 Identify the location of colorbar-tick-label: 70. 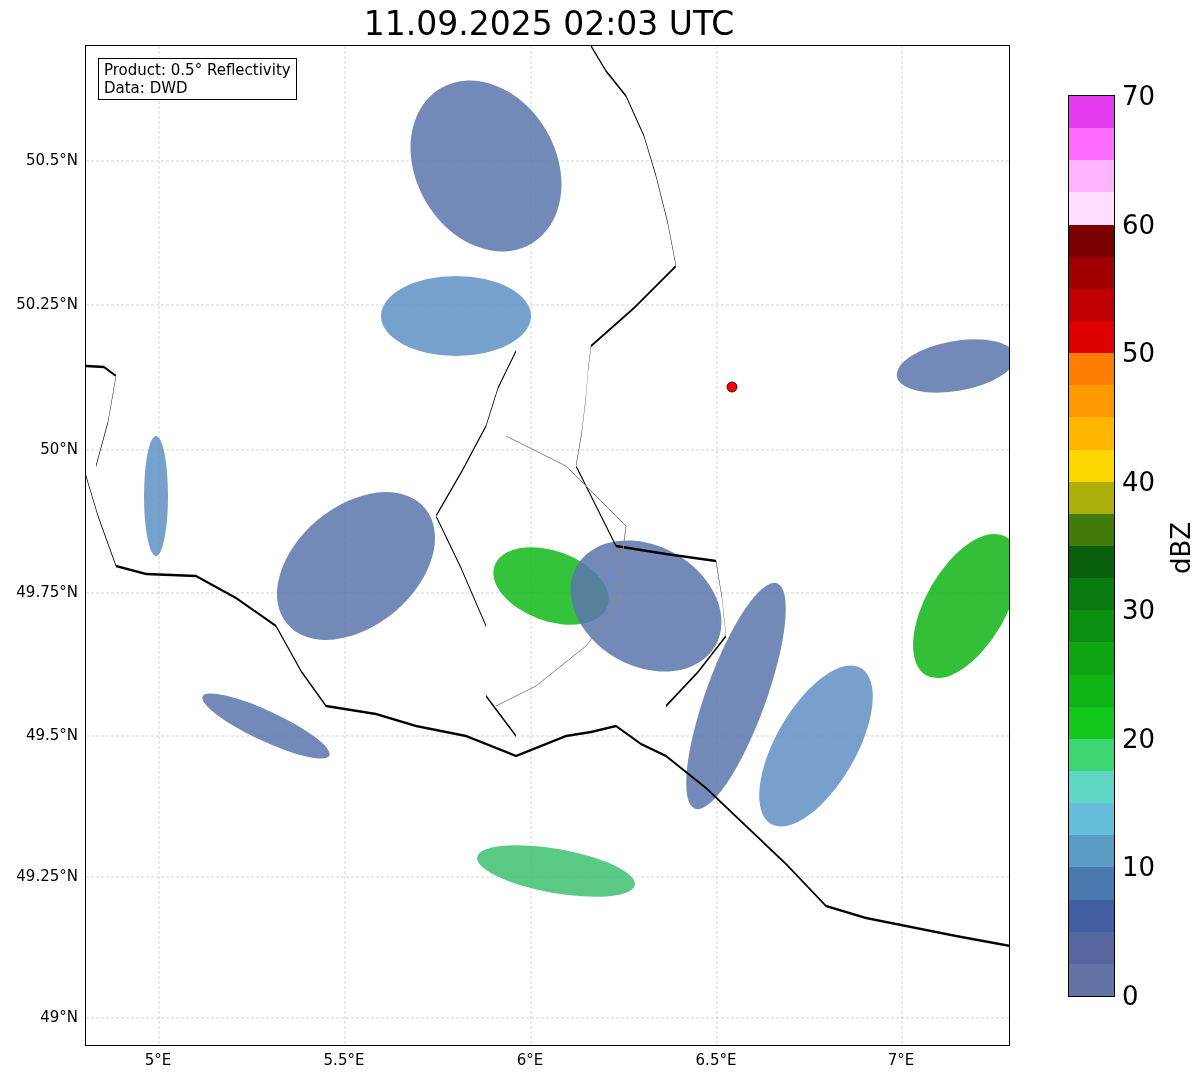
(1139, 96).